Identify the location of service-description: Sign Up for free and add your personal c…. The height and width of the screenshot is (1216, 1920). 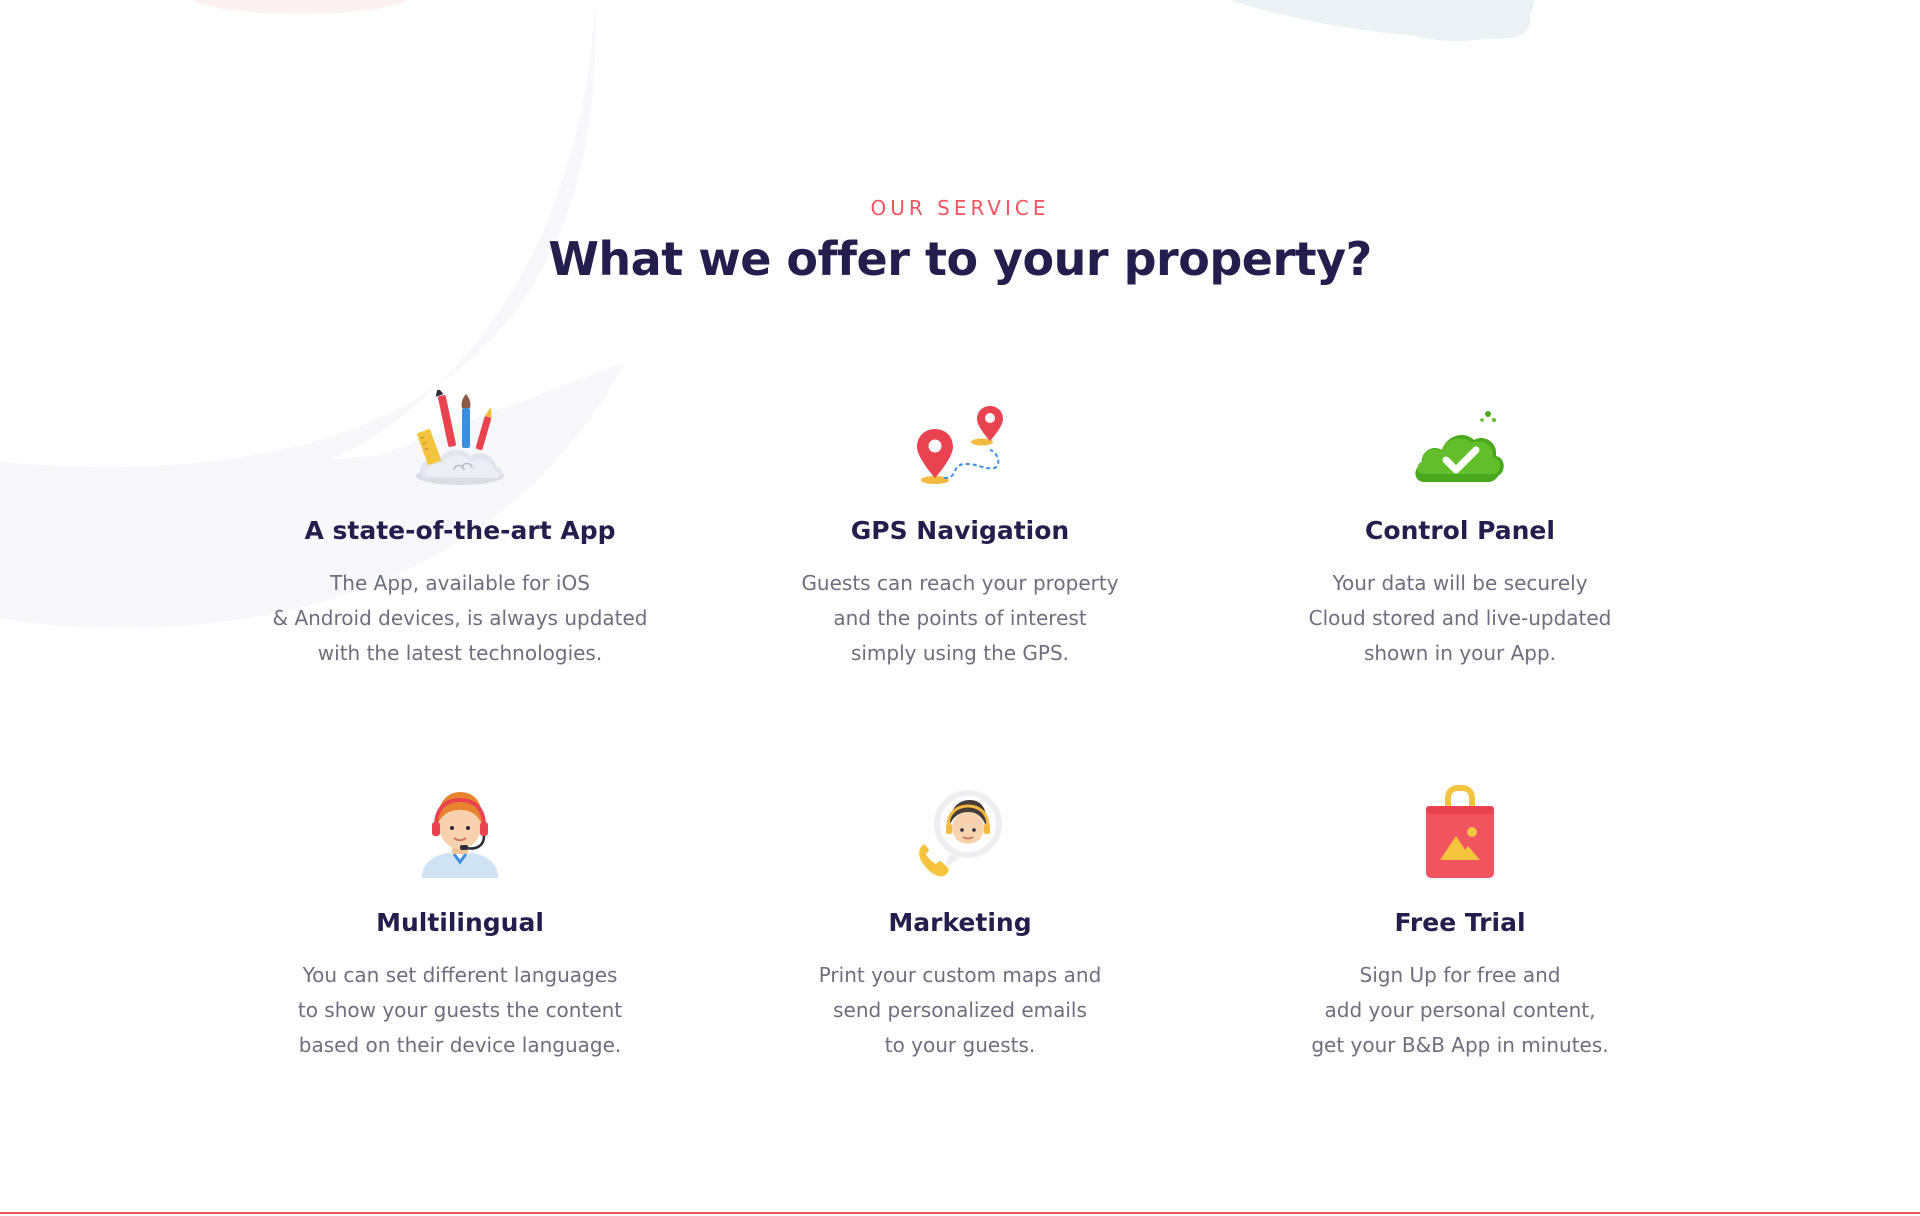
(1460, 1010).